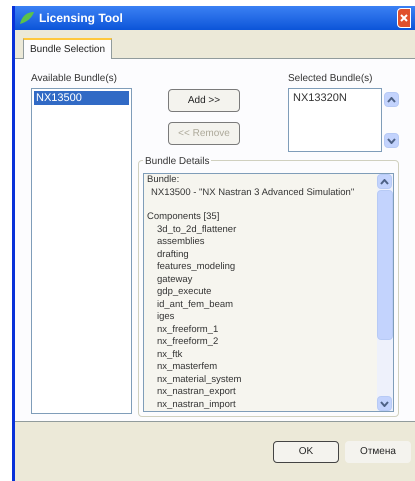  Describe the element at coordinates (183, 217) in the screenshot. I see `details-text: Components [35]` at that location.